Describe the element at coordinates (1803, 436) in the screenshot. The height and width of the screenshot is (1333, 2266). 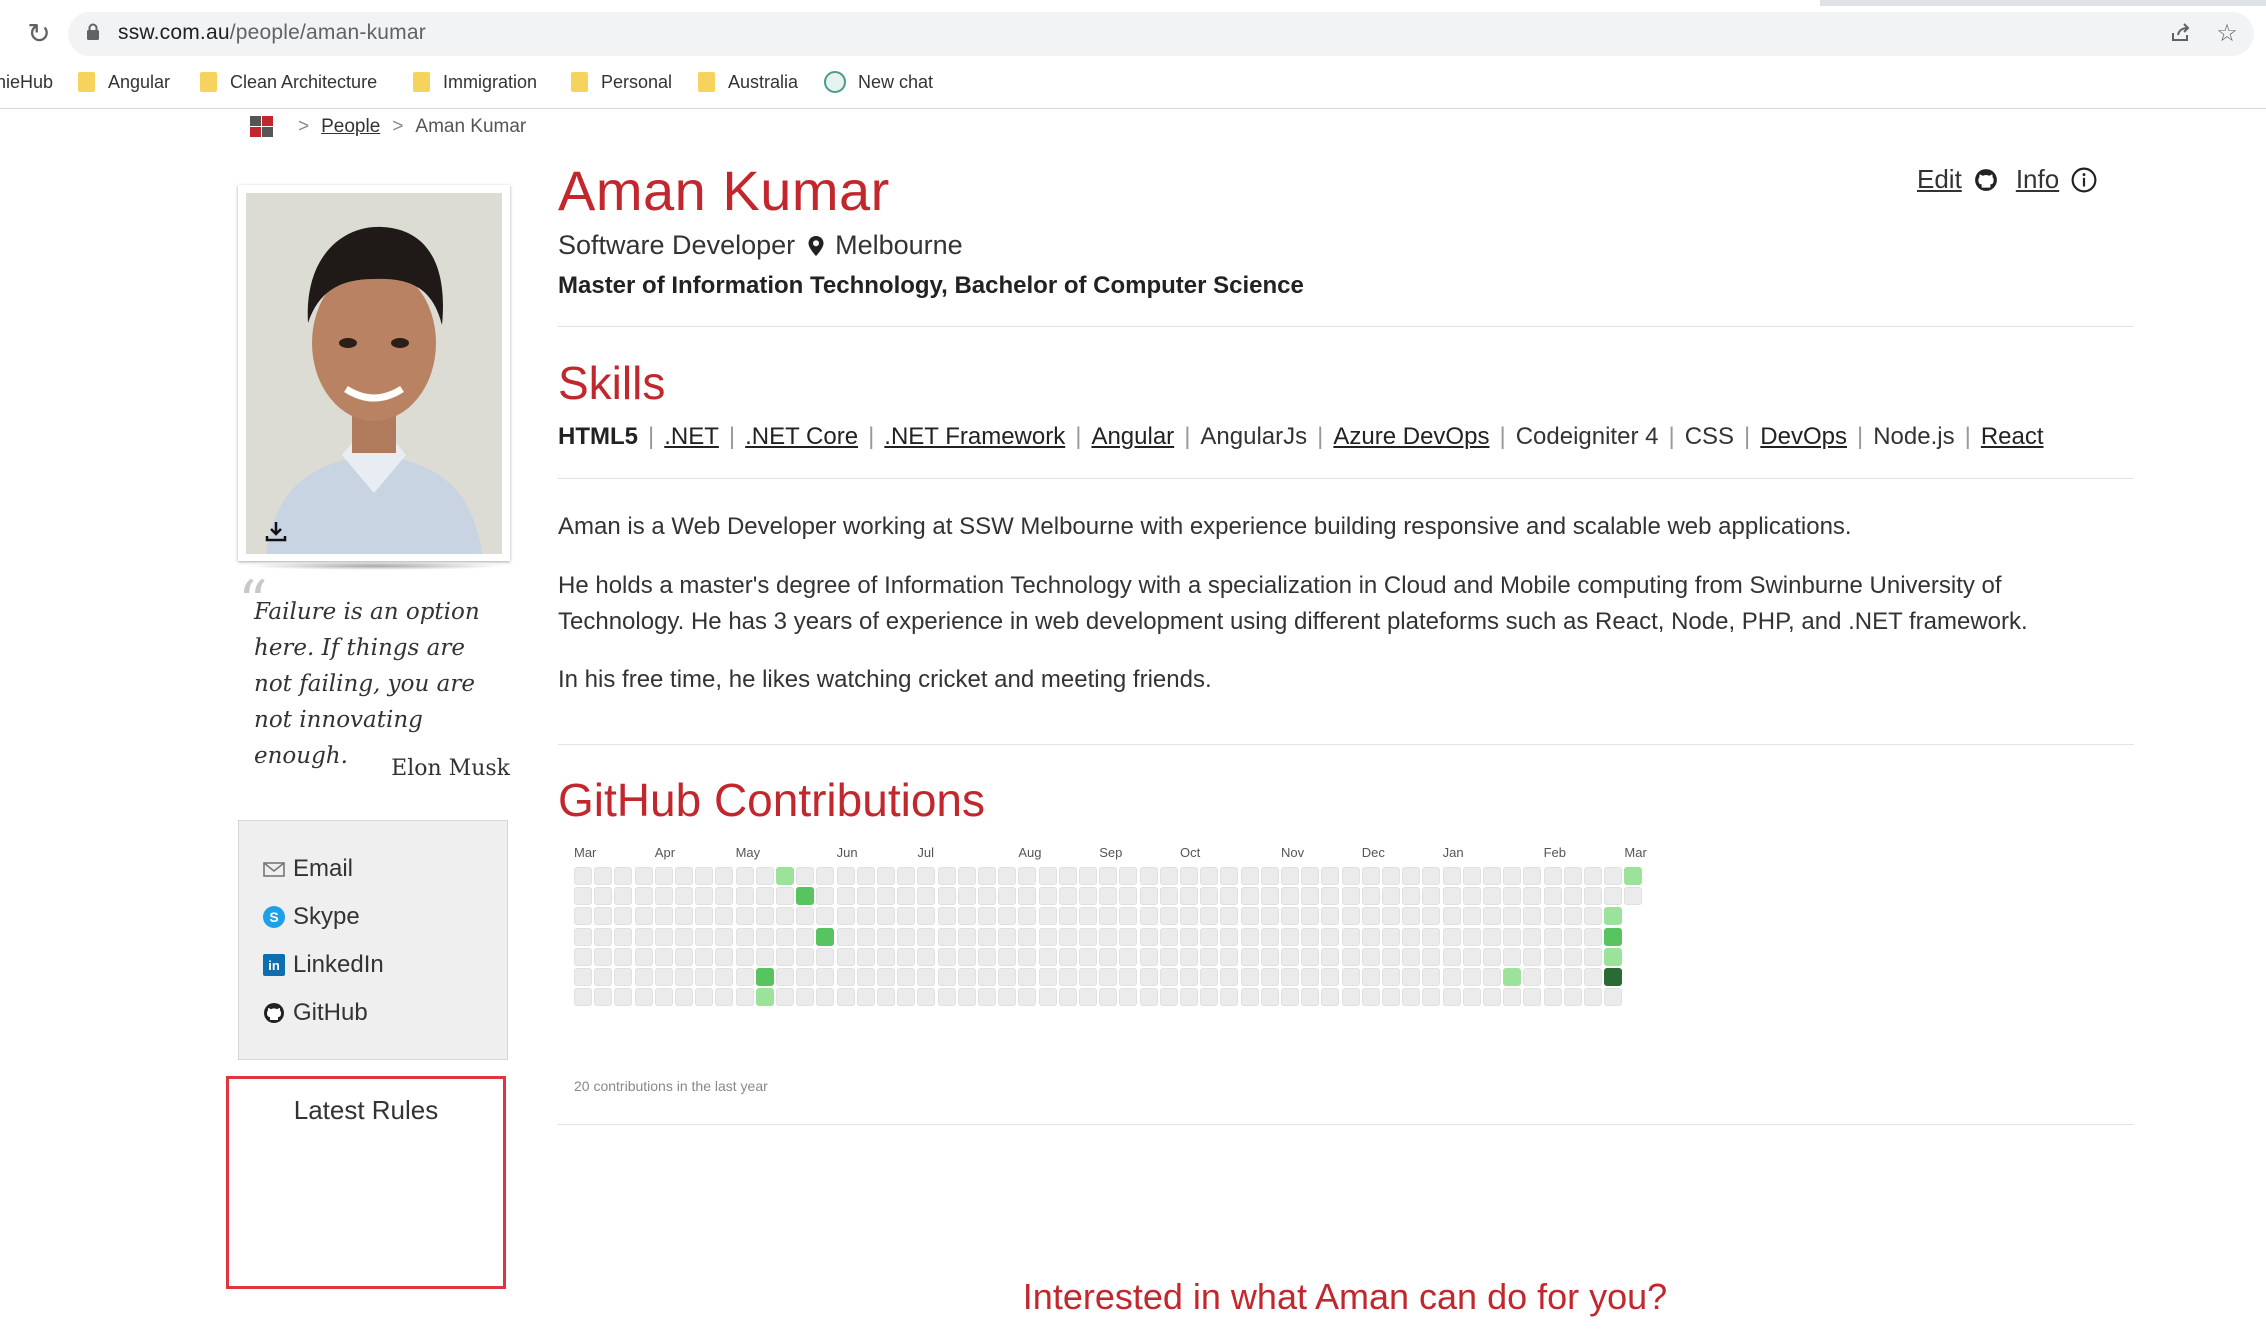
I see `skill-item: DevOps` at that location.